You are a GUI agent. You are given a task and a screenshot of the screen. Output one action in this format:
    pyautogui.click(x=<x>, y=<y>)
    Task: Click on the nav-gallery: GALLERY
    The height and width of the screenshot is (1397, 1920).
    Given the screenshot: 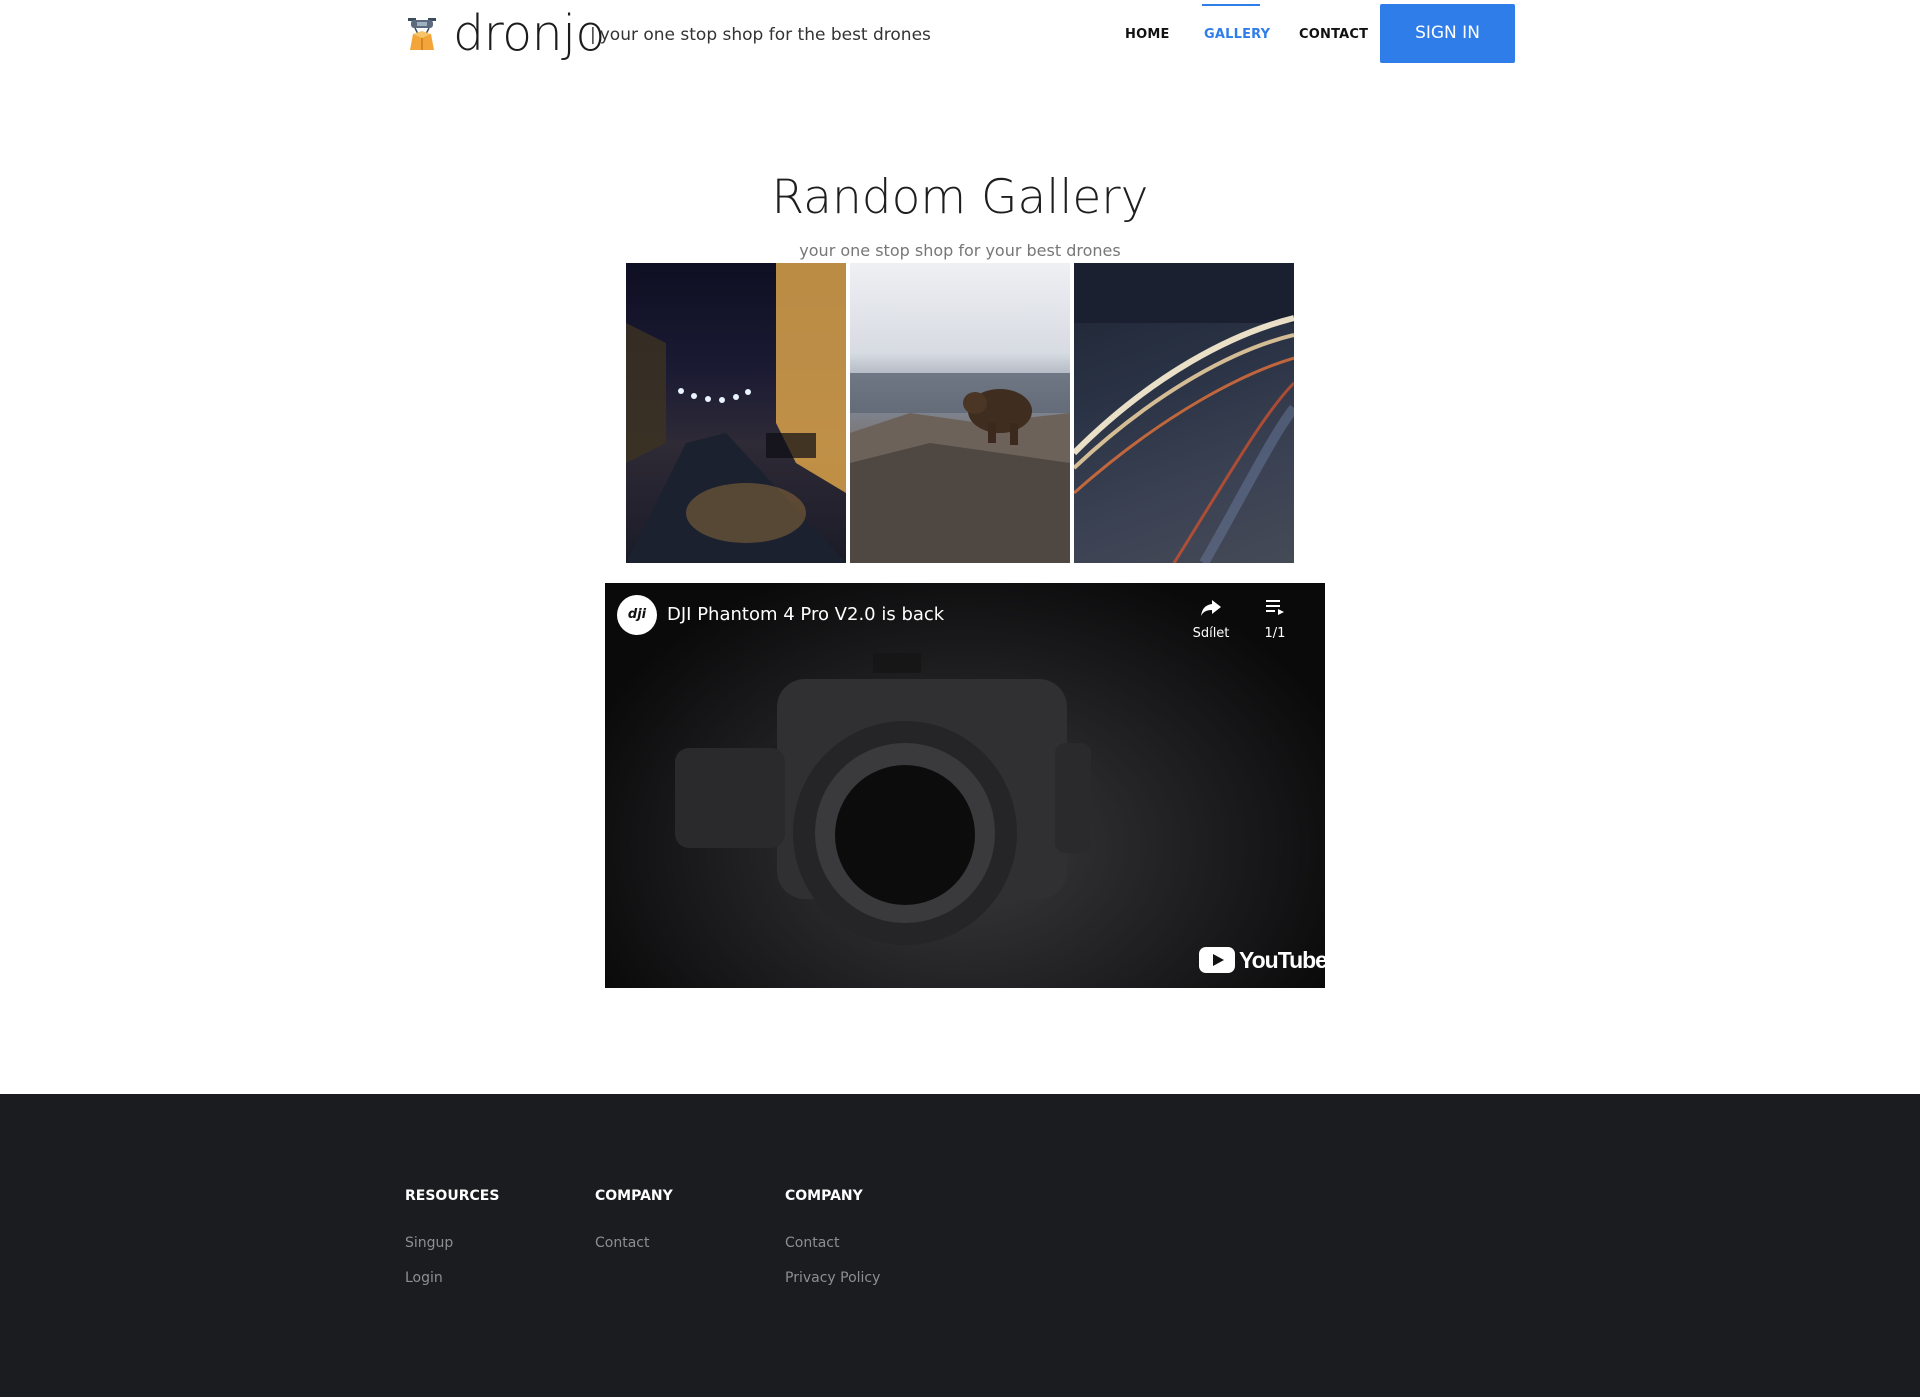 What is the action you would take?
    pyautogui.click(x=1237, y=35)
    